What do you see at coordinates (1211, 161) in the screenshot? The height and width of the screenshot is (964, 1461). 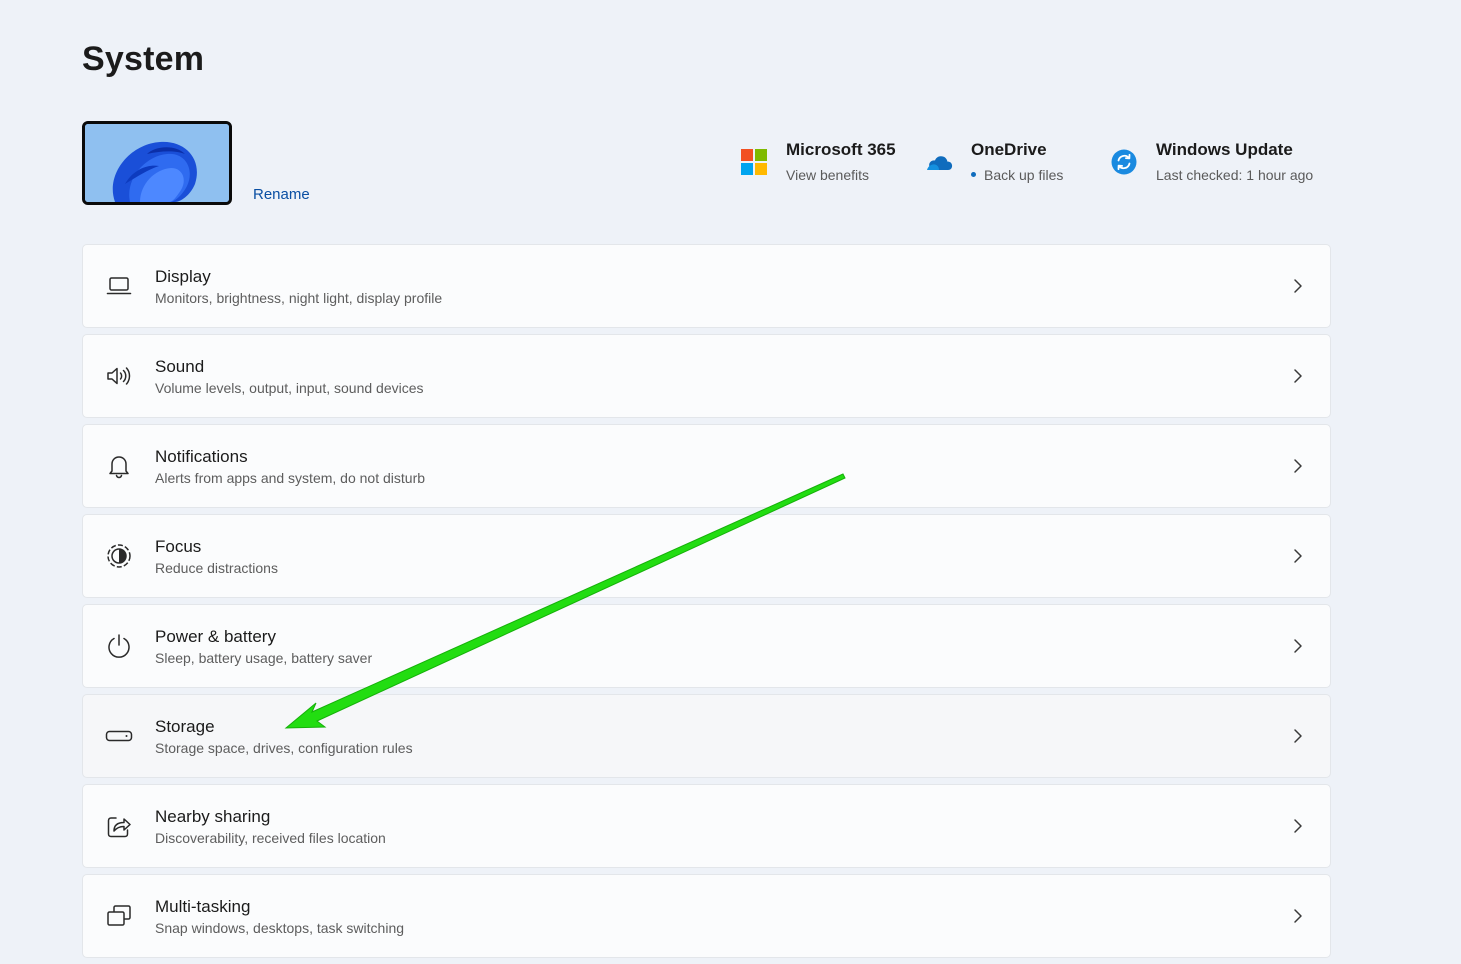 I see `windows-update-item: Windows Update Last checked: 1 hour ago` at bounding box center [1211, 161].